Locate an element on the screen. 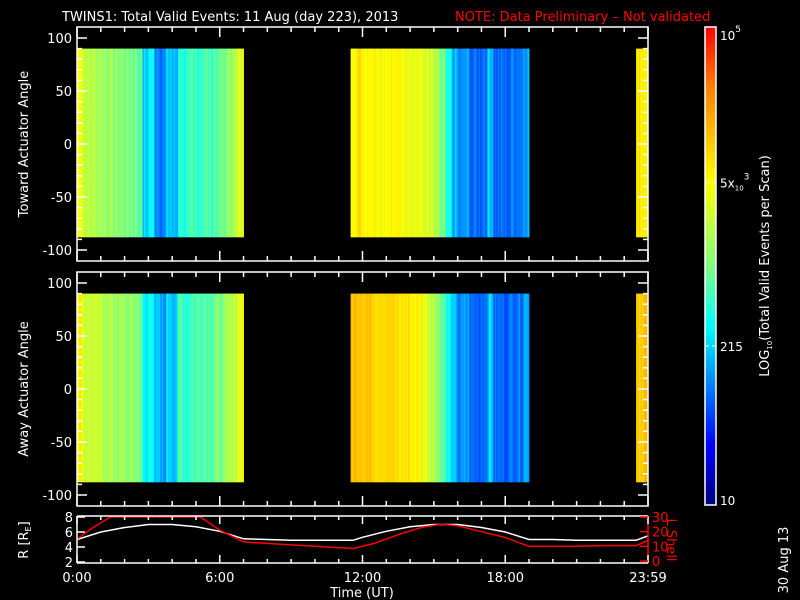 The image size is (800, 600). lshell-ylabel: L Shell is located at coordinates (670, 539).